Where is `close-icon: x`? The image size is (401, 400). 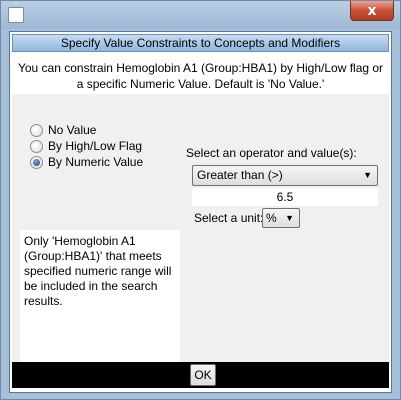
close-icon: x is located at coordinates (372, 10).